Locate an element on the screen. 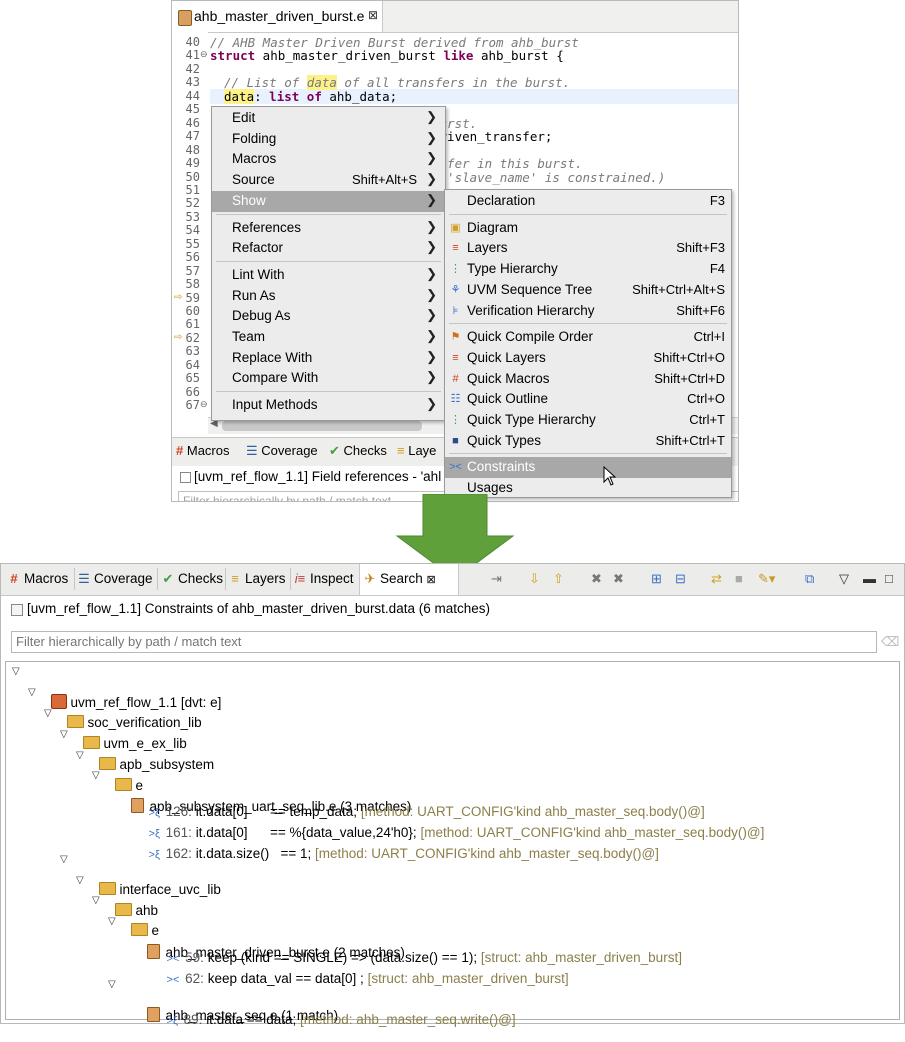 The height and width of the screenshot is (1042, 905). menu-item-replace-with: Replace With ❯ is located at coordinates (328, 358).